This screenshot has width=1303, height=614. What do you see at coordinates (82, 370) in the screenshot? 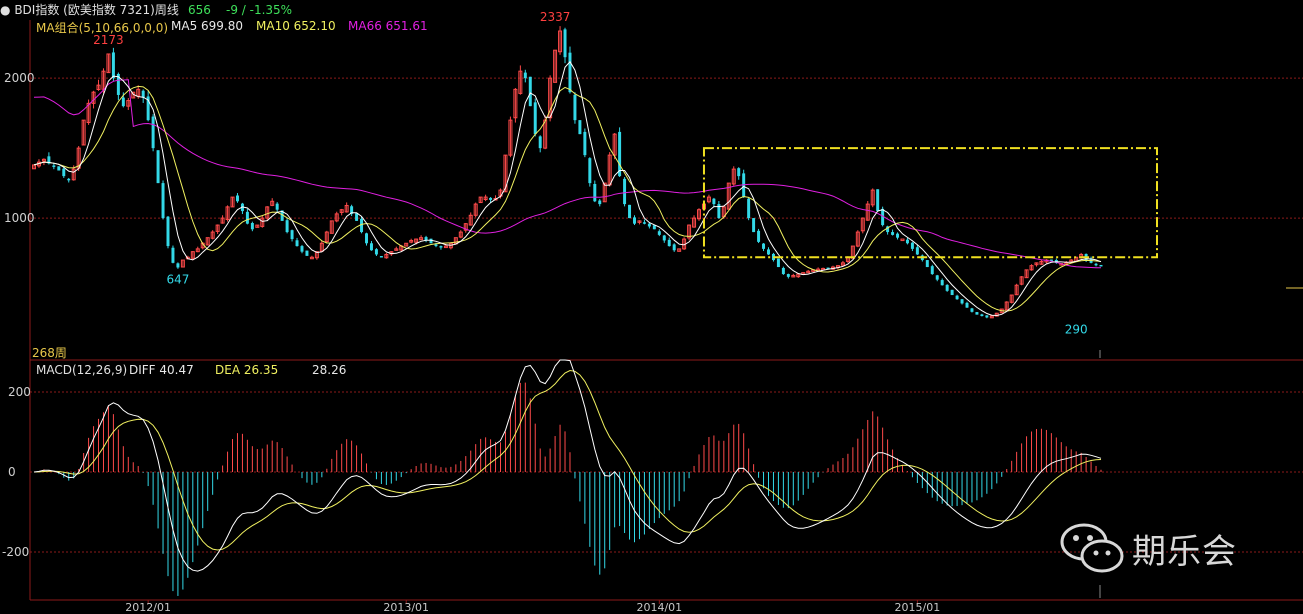
I see `macd-name: MACD(12,26,9)` at bounding box center [82, 370].